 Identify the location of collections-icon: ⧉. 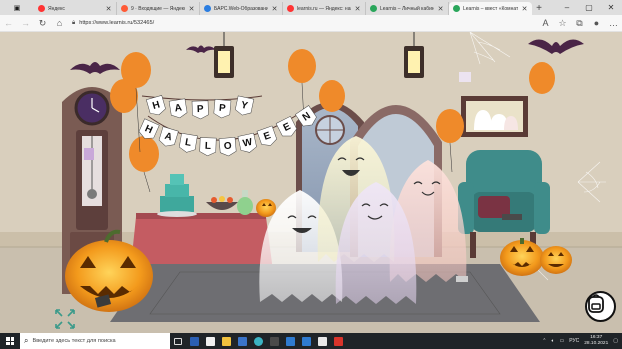
(579, 23).